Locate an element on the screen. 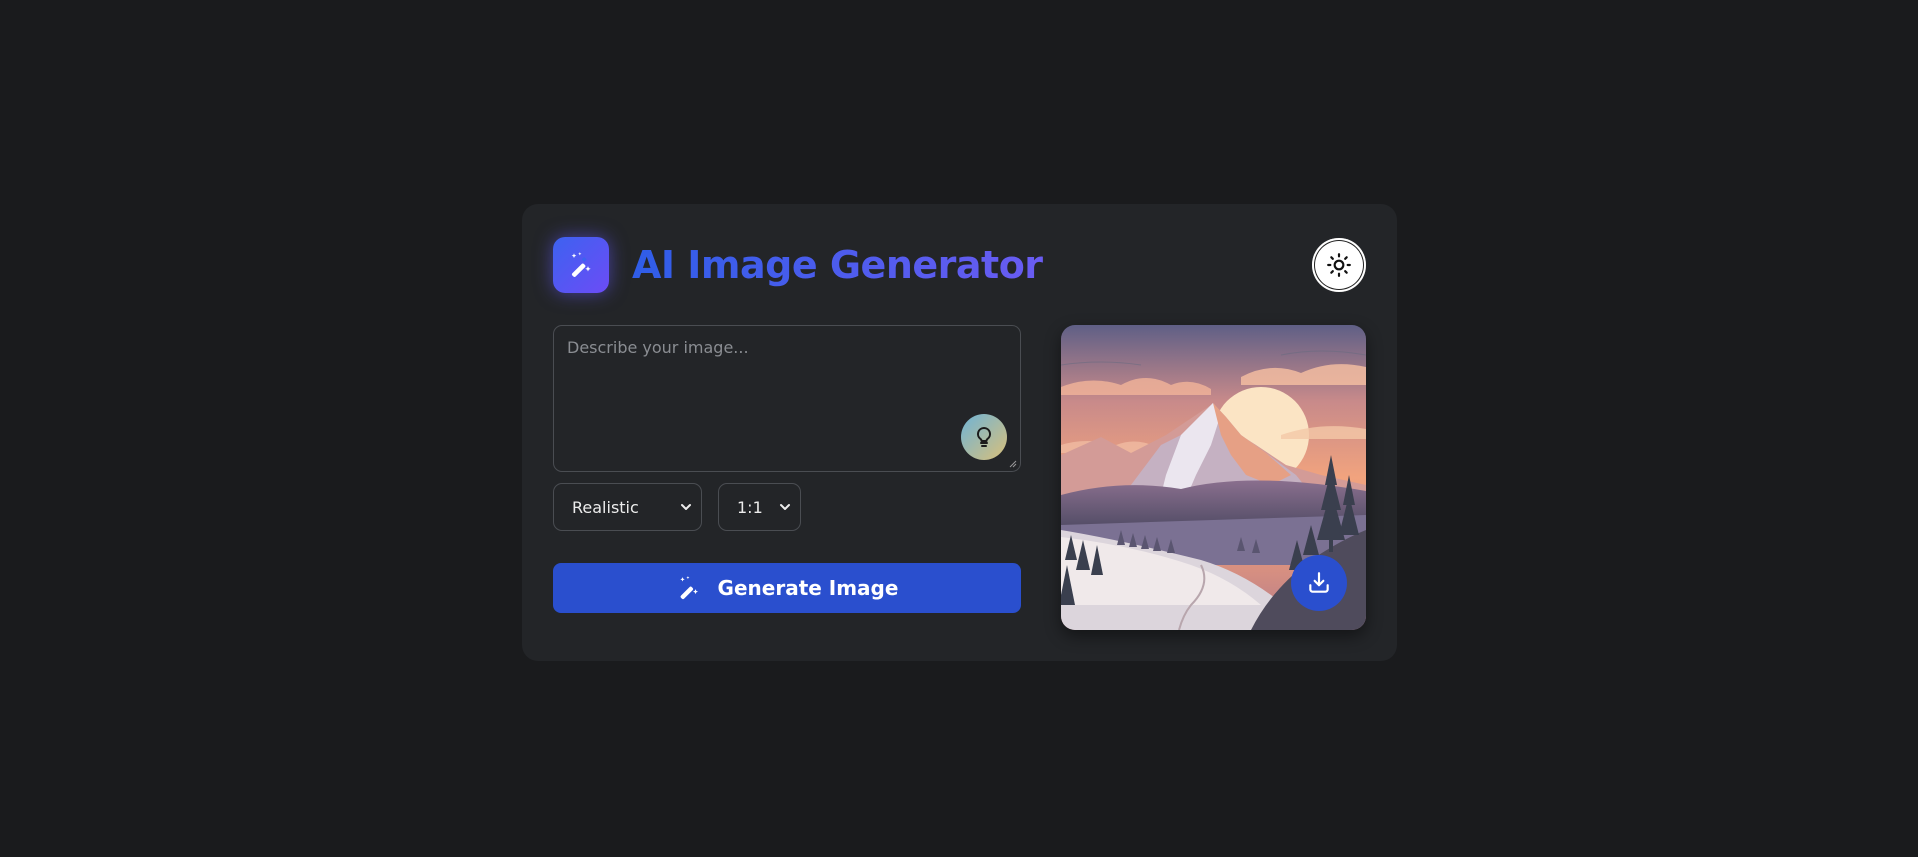 The height and width of the screenshot is (857, 1918). sun-icon is located at coordinates (1339, 265).